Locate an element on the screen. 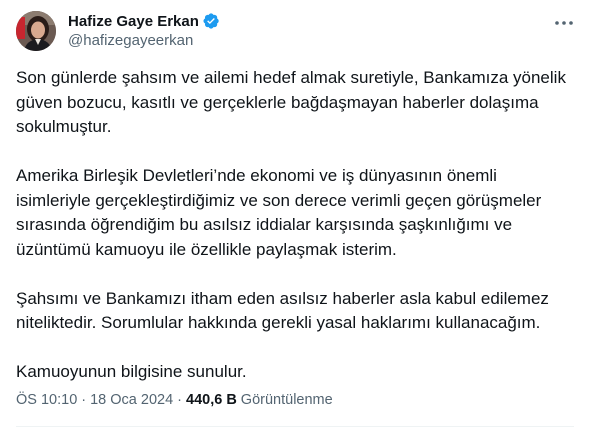  avatar-image is located at coordinates (36, 31).